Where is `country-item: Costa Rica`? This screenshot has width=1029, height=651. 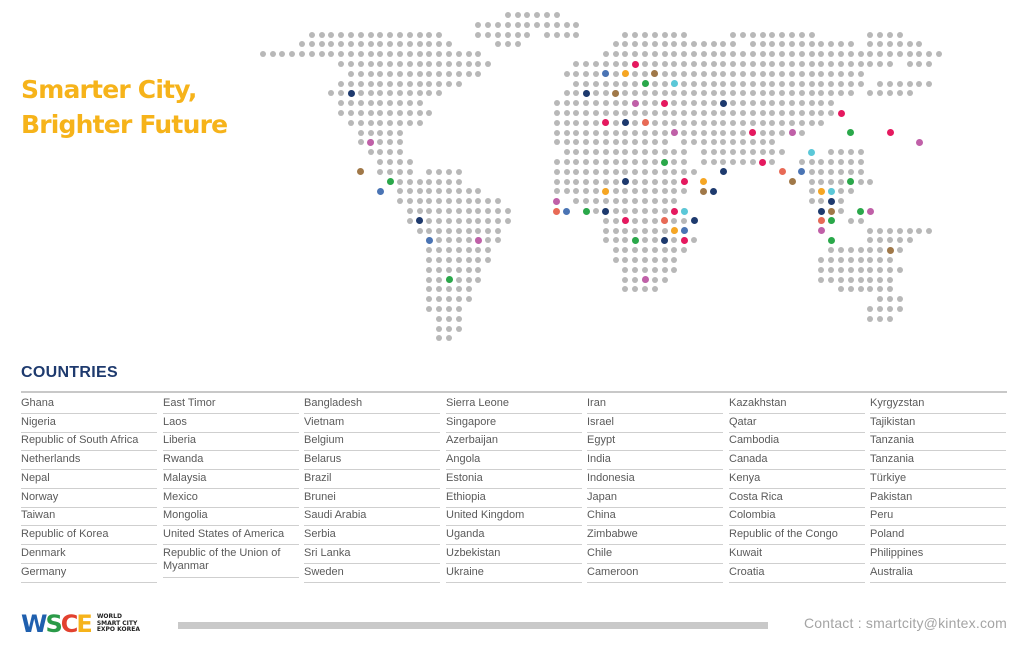
country-item: Costa Rica is located at coordinates (797, 498).